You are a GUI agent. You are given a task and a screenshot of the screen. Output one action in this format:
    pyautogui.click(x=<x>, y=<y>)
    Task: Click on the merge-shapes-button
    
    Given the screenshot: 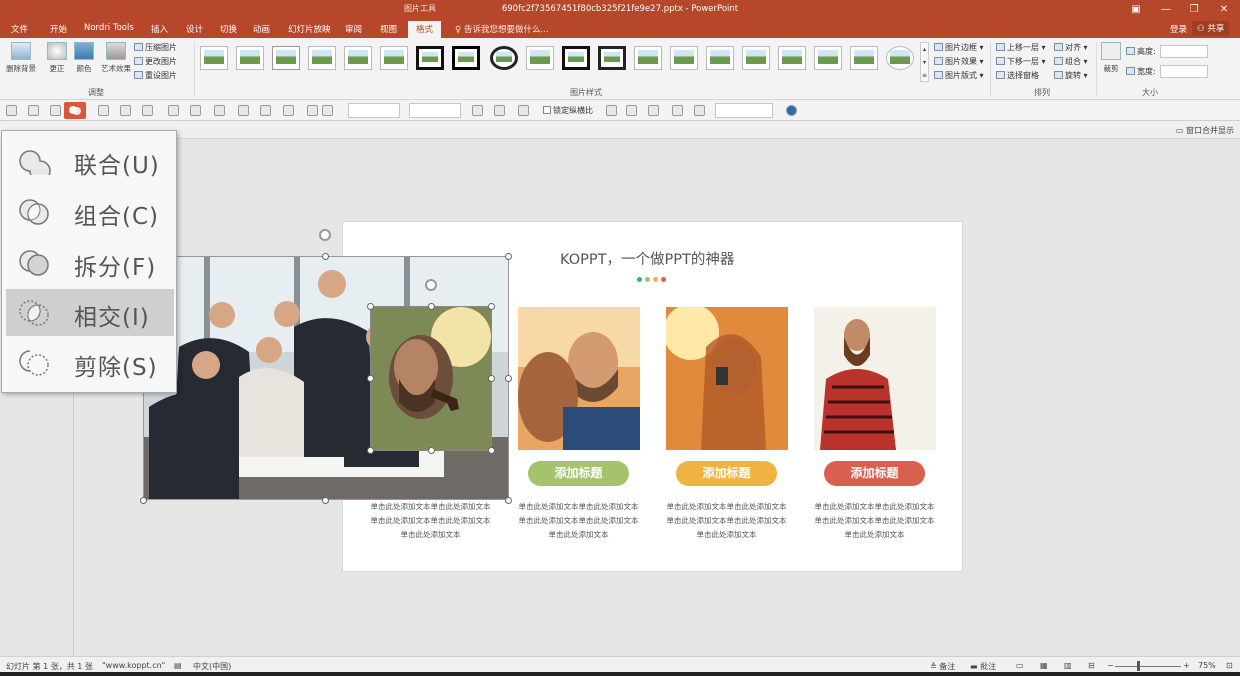 What is the action you would take?
    pyautogui.click(x=75, y=110)
    